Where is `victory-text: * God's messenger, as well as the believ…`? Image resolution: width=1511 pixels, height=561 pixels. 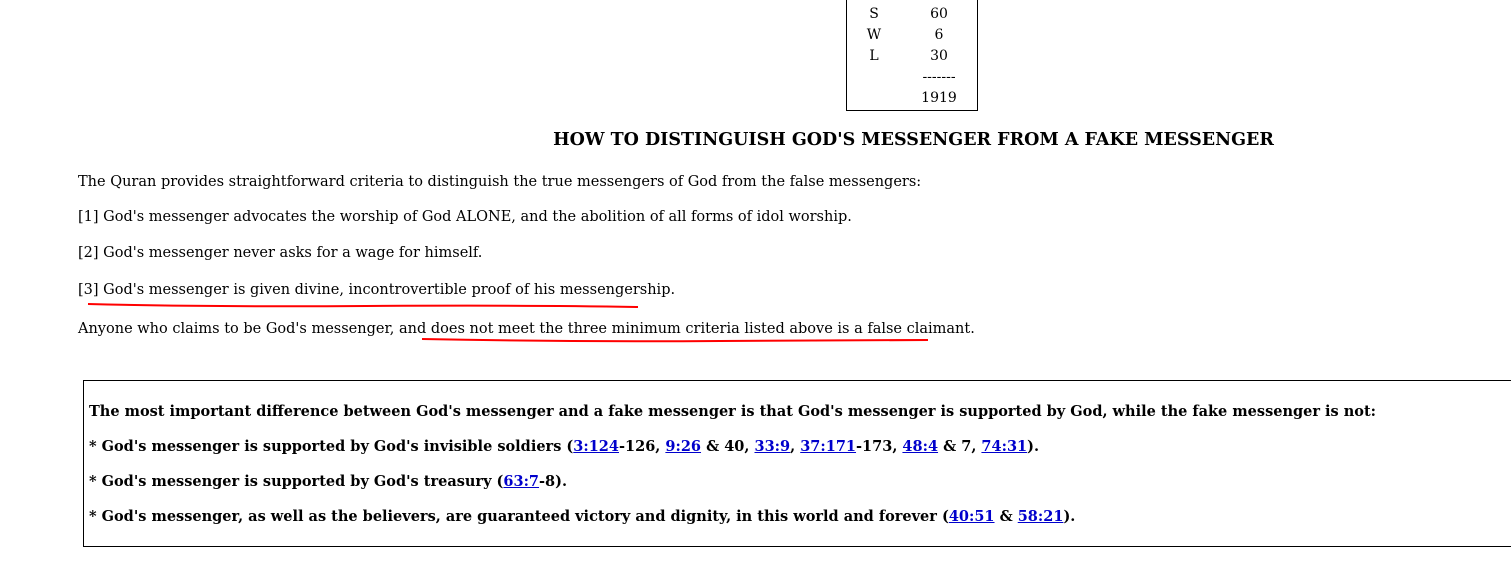
victory-text: * God's messenger, as well as the believ… is located at coordinates (519, 516).